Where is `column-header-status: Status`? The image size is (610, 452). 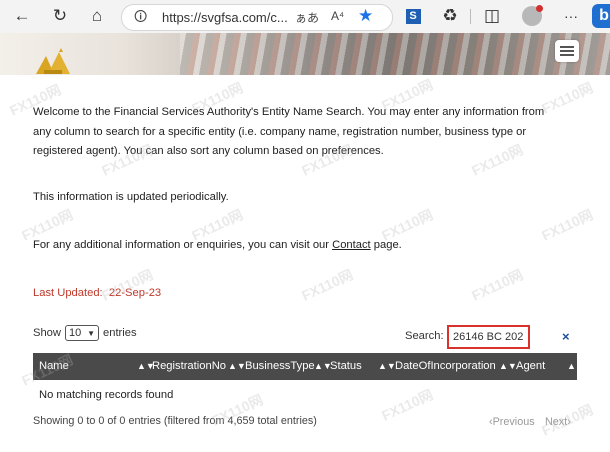
column-header-status: Status is located at coordinates (346, 366).